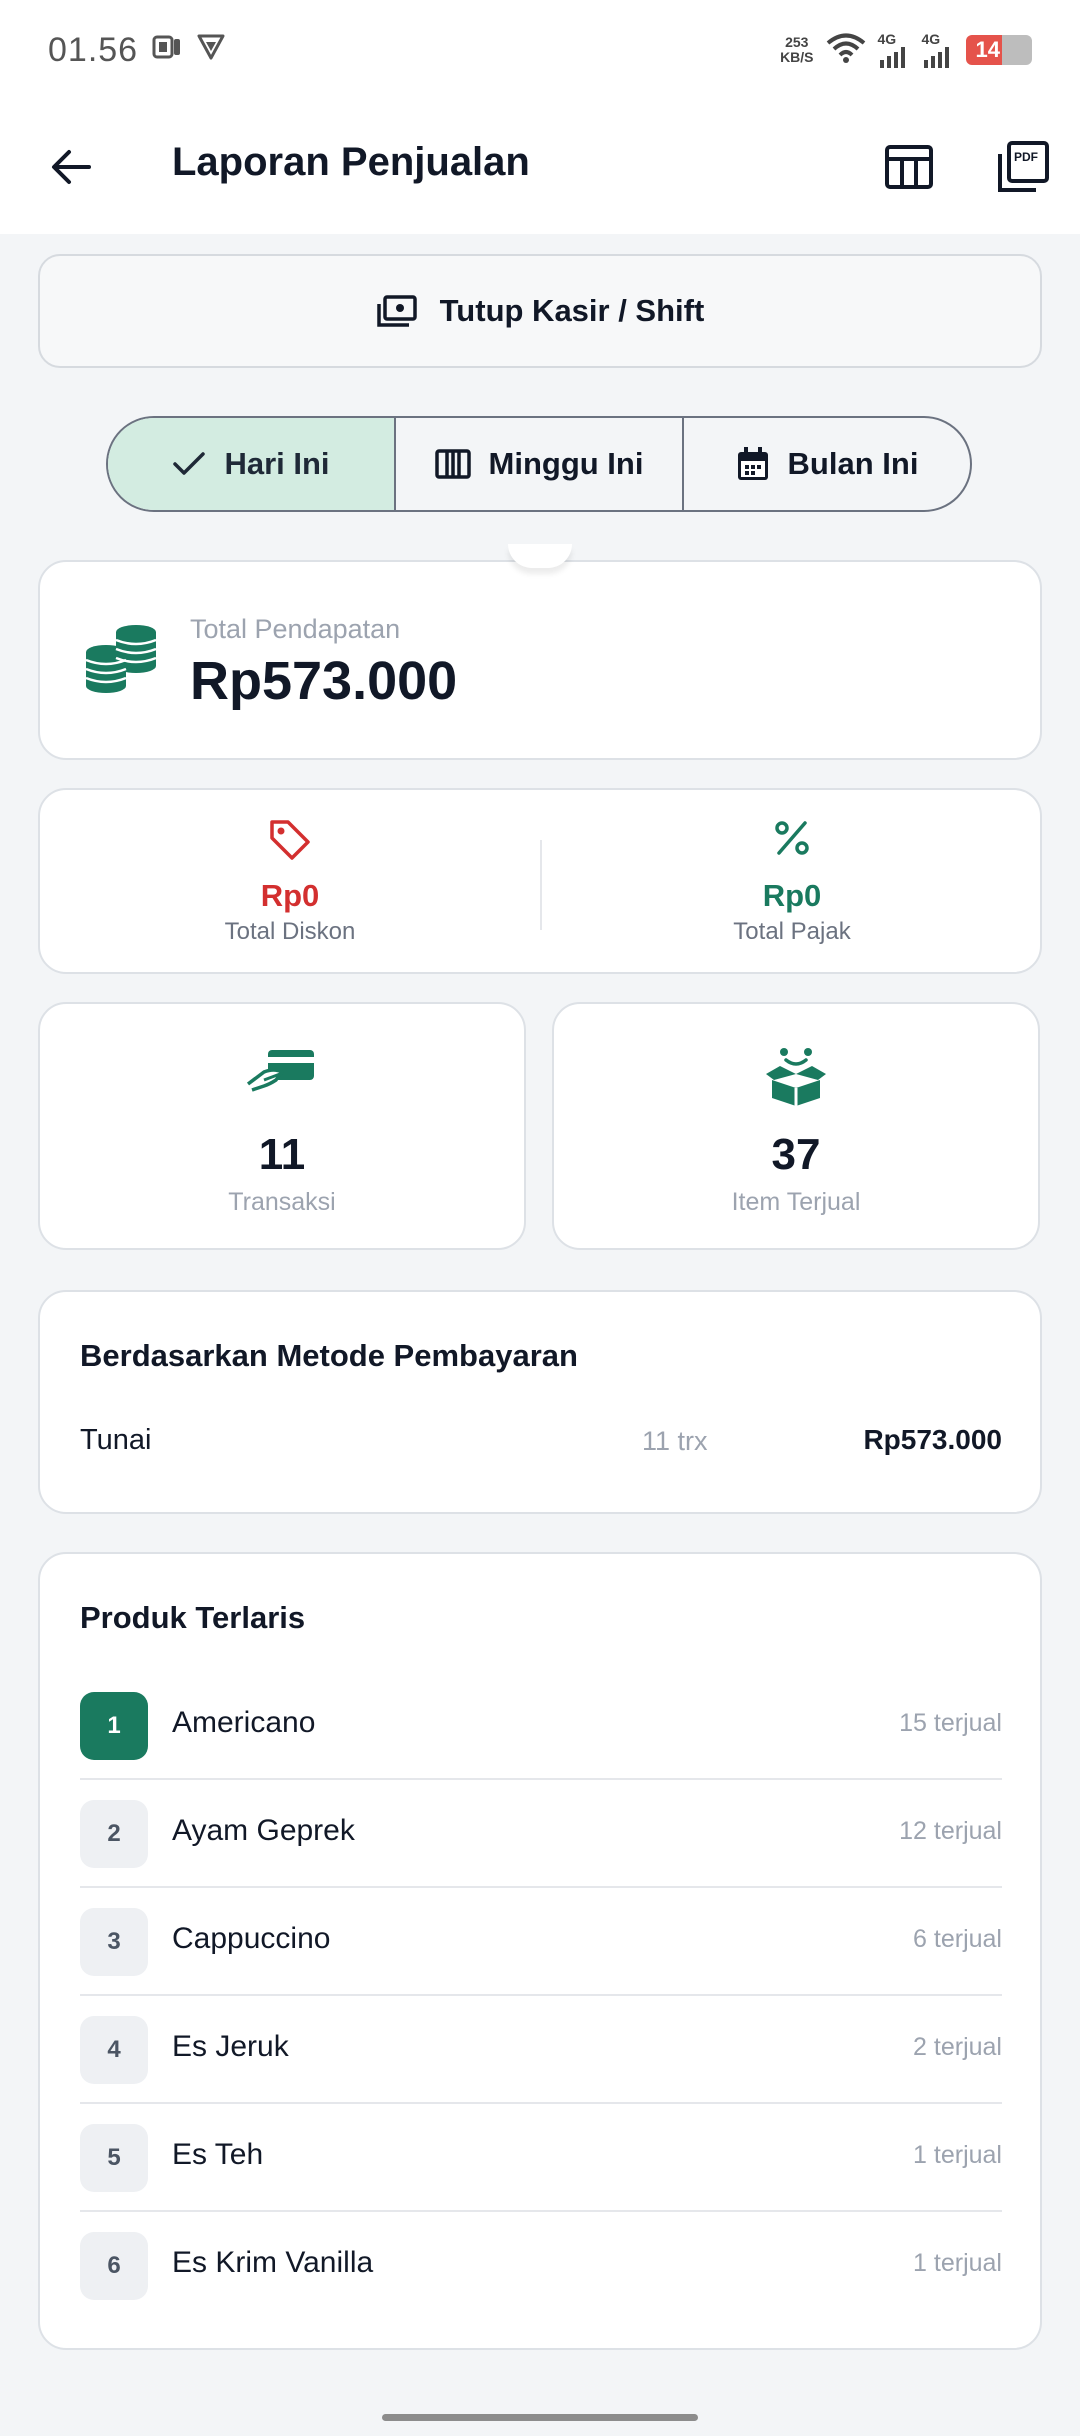 The height and width of the screenshot is (2436, 1080). What do you see at coordinates (167, 50) in the screenshot?
I see `notification-icon` at bounding box center [167, 50].